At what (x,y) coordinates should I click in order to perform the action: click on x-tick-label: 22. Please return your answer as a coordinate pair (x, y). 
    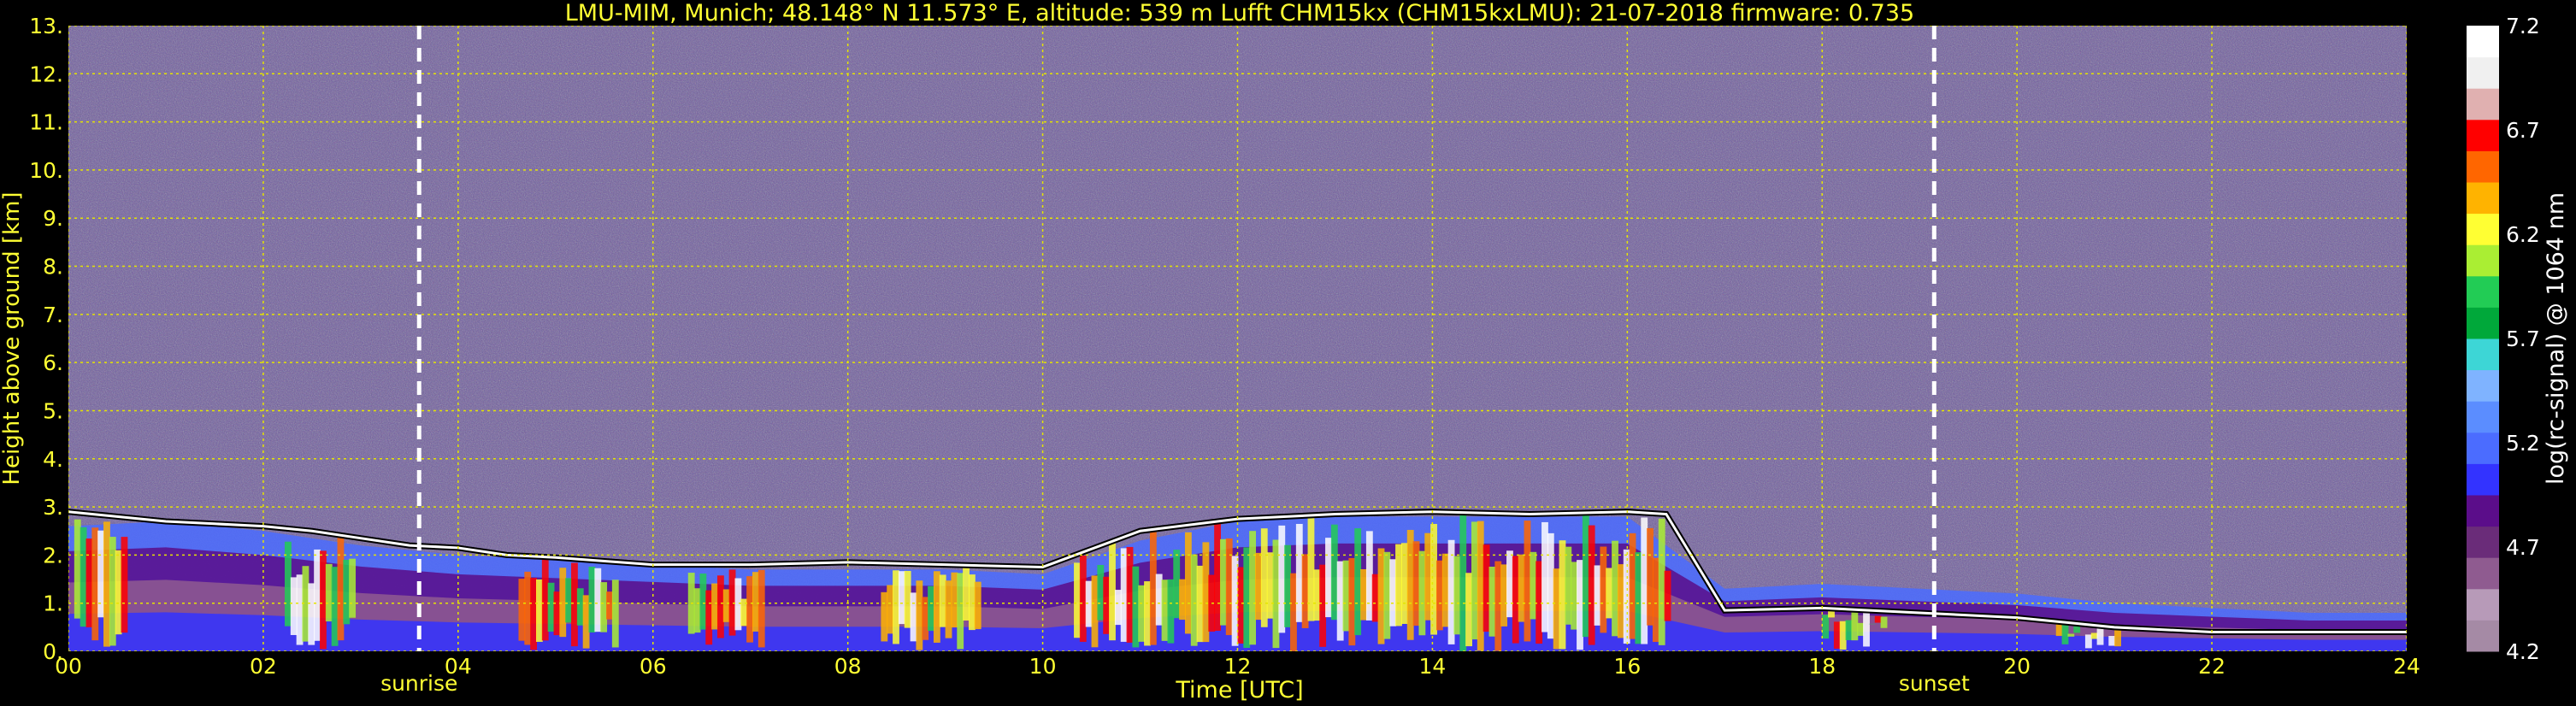
    Looking at the image, I should click on (2211, 666).